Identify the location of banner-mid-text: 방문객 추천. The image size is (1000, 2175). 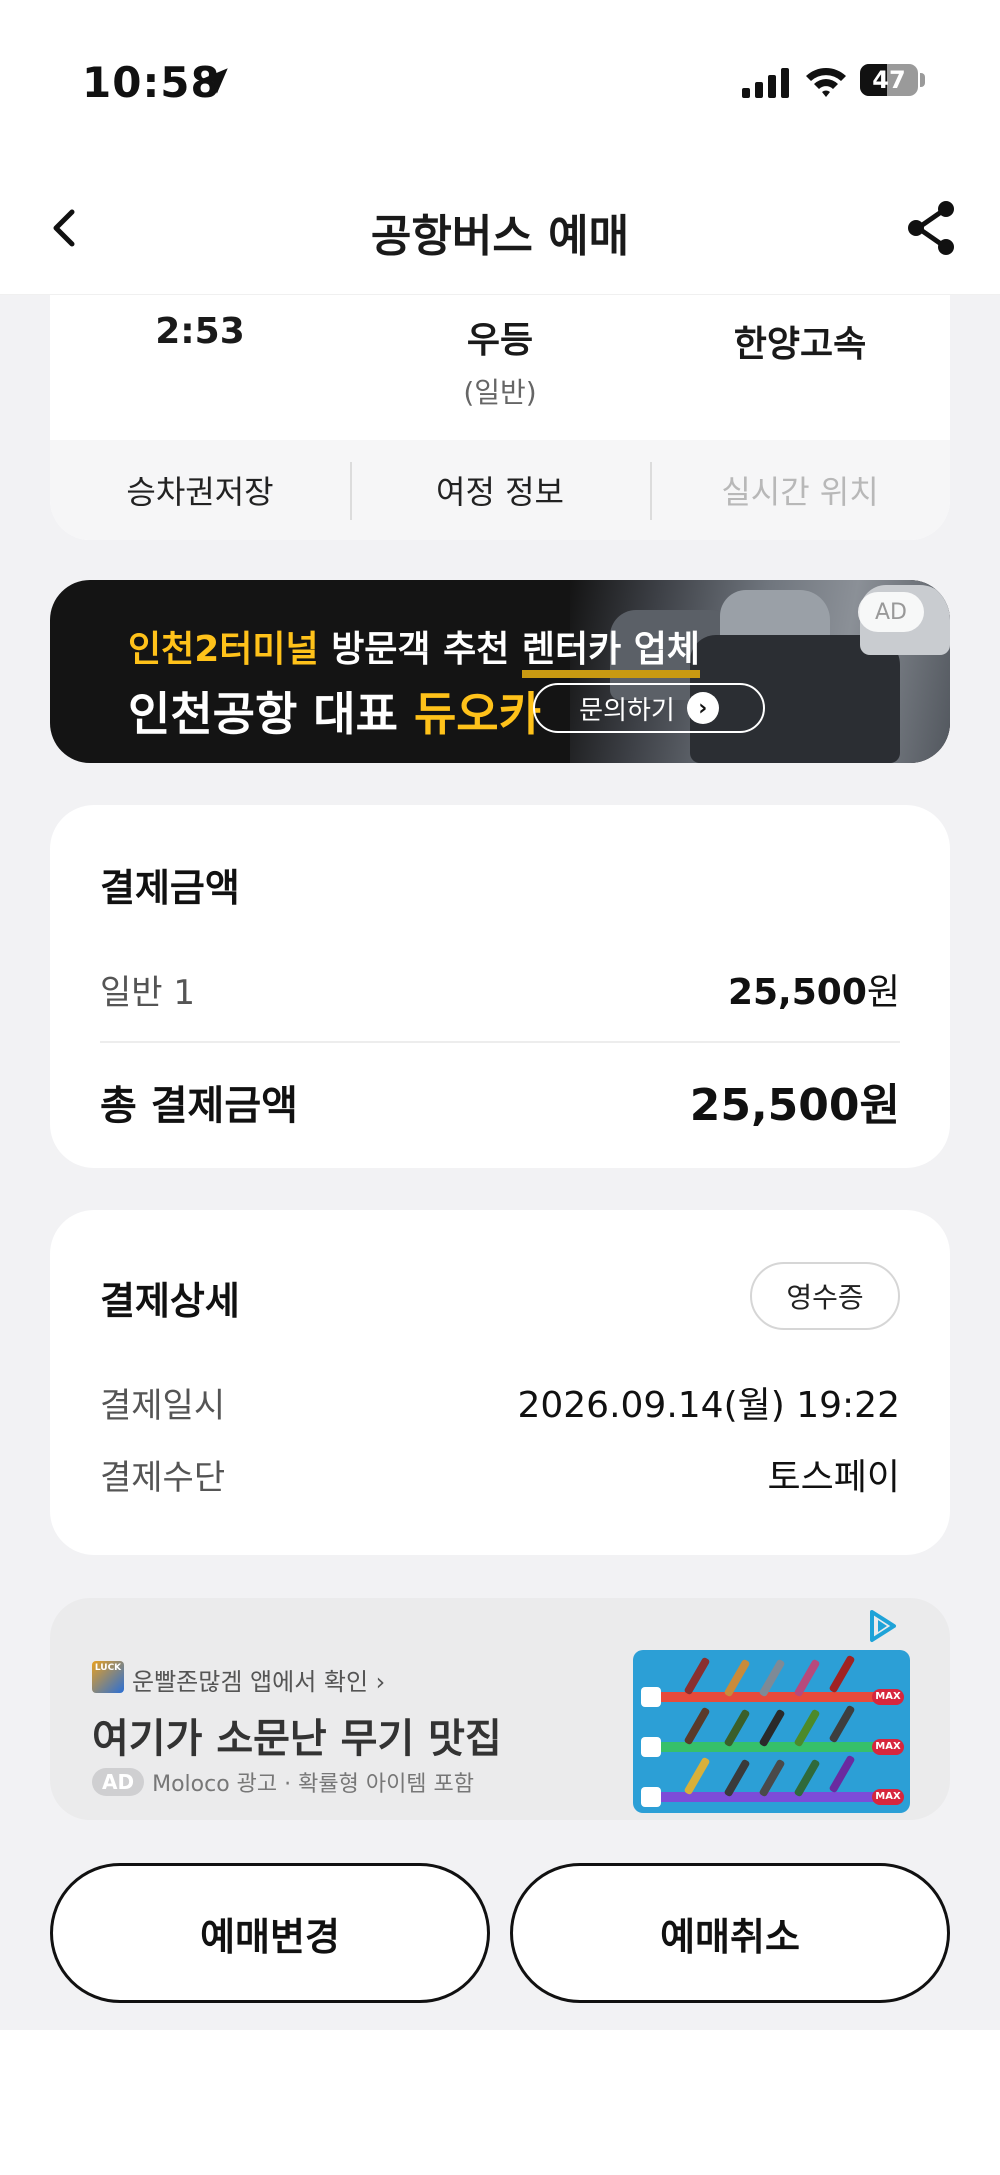
(420, 649).